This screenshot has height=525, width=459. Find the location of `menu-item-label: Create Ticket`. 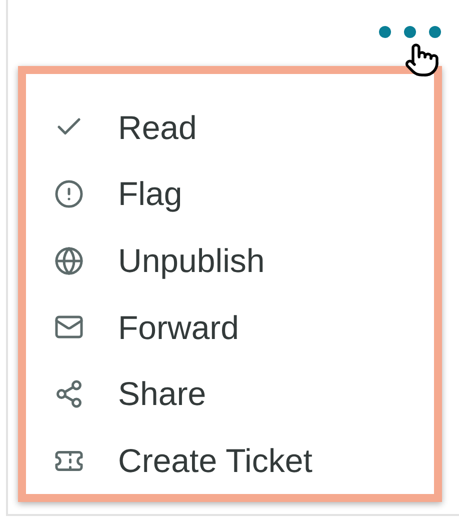

menu-item-label: Create Ticket is located at coordinates (215, 460).